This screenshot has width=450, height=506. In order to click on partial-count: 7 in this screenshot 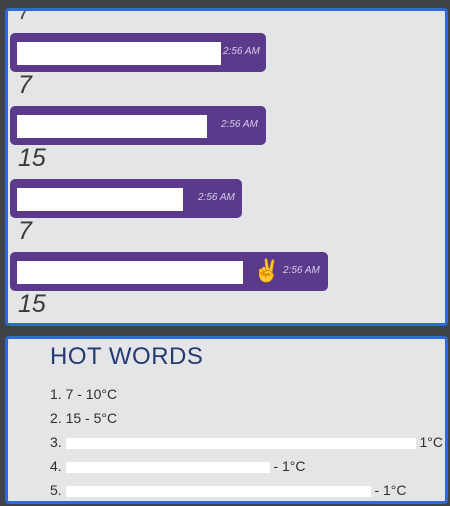, I will do `click(24, 16)`.